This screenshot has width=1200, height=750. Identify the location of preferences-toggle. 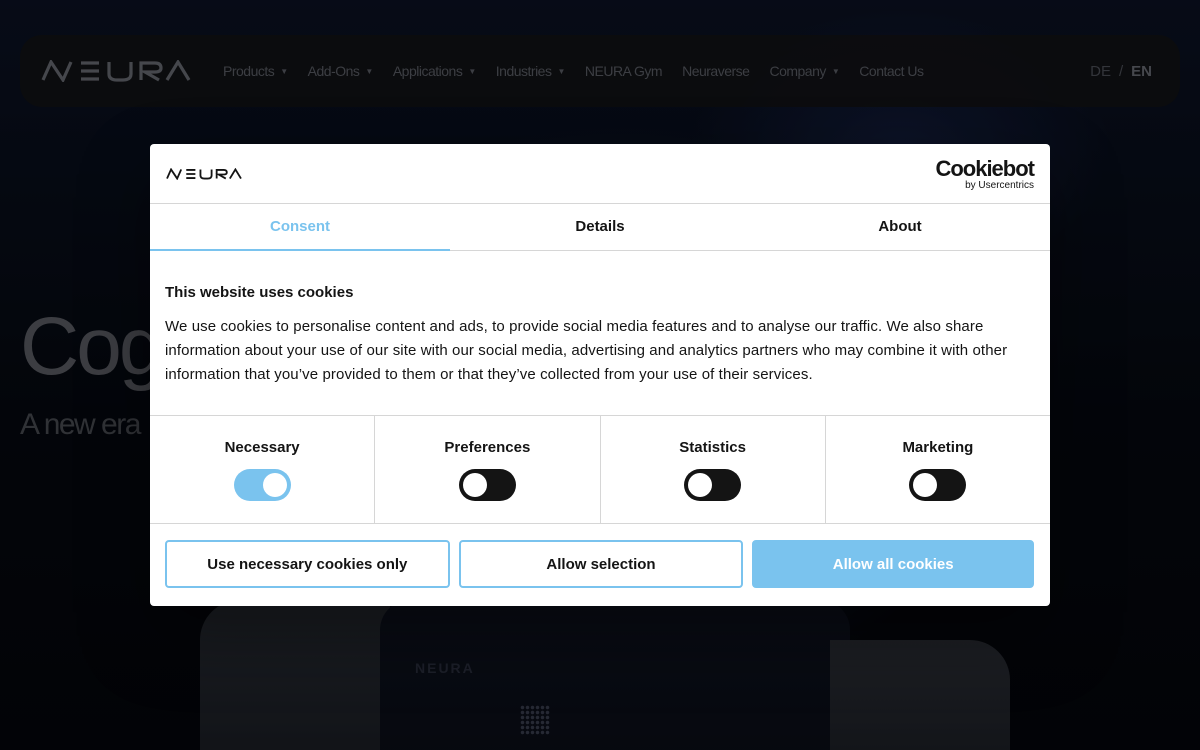
(487, 485).